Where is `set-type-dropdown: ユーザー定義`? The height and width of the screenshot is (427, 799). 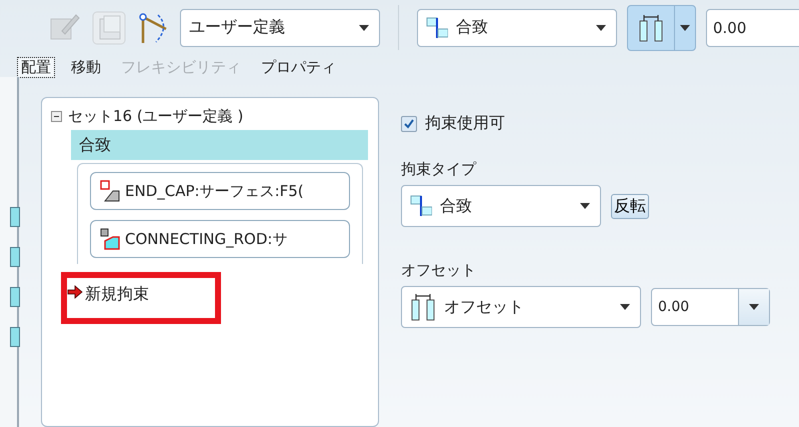 set-type-dropdown: ユーザー定義 is located at coordinates (280, 27).